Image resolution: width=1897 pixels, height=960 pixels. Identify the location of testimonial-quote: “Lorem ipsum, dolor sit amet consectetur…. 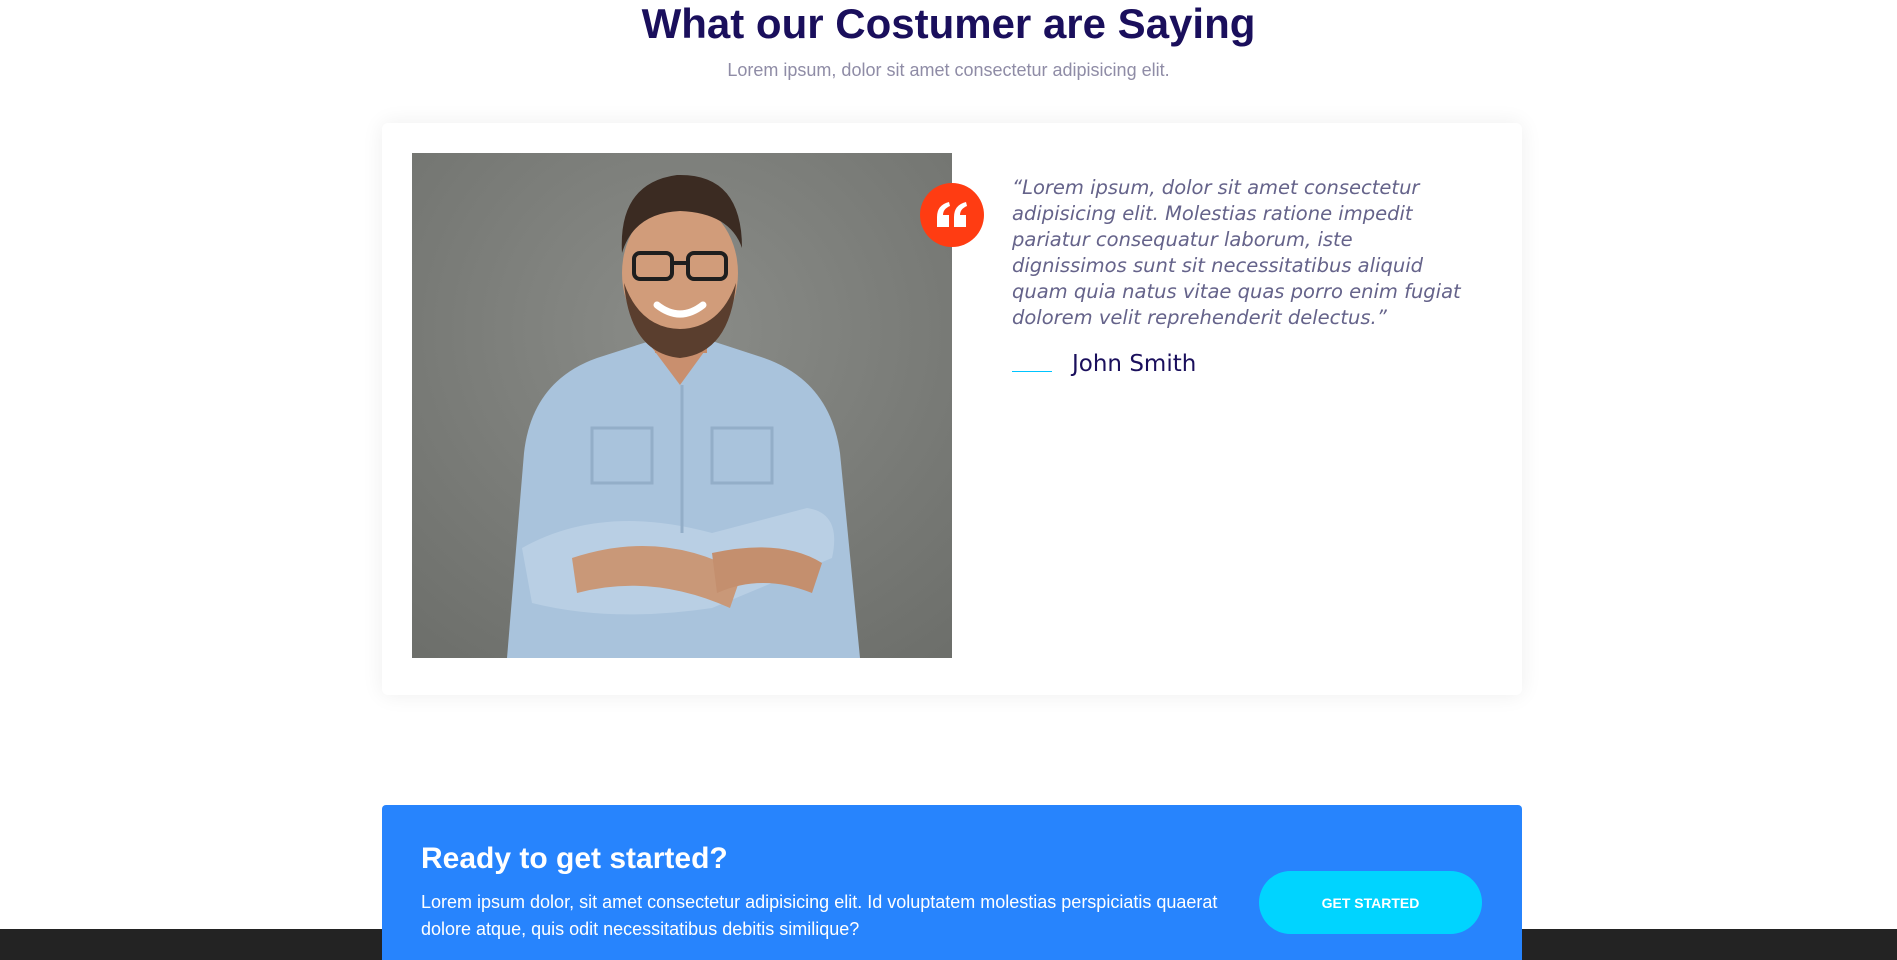
(1236, 252).